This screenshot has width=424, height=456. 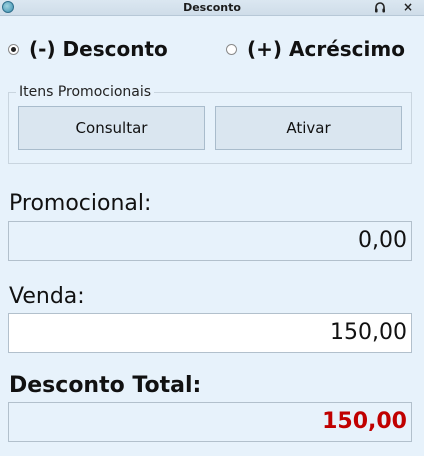 I want to click on radio-acrescimo: (+) Acréscimo, so click(x=315, y=49).